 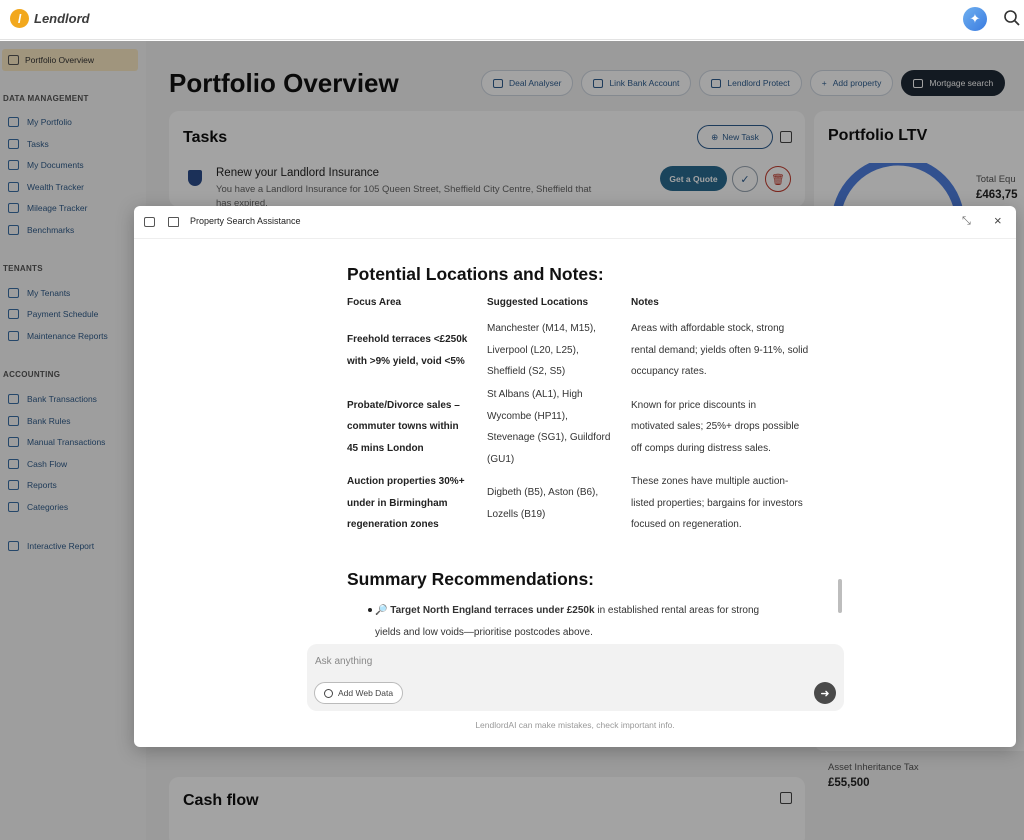 What do you see at coordinates (541, 328) in the screenshot?
I see `table-cell: Manchester (M14, M15),` at bounding box center [541, 328].